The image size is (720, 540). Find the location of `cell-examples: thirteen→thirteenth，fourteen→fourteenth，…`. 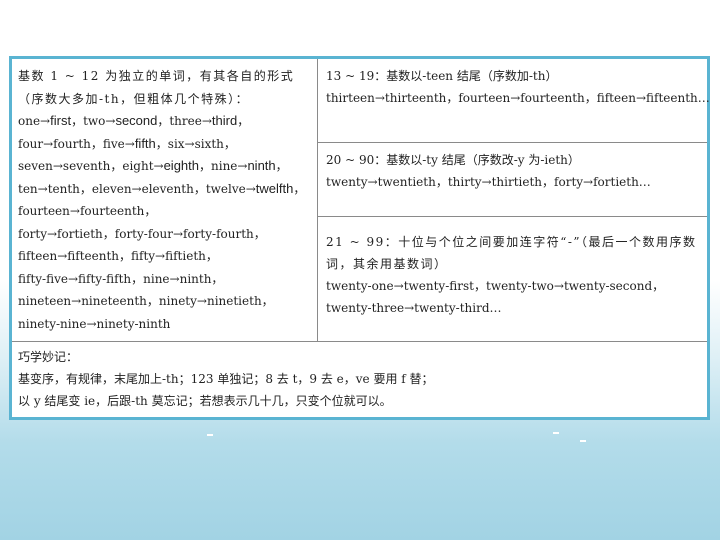

cell-examples: thirteen→thirteenth，fourteen→fourteenth，… is located at coordinates (518, 98).